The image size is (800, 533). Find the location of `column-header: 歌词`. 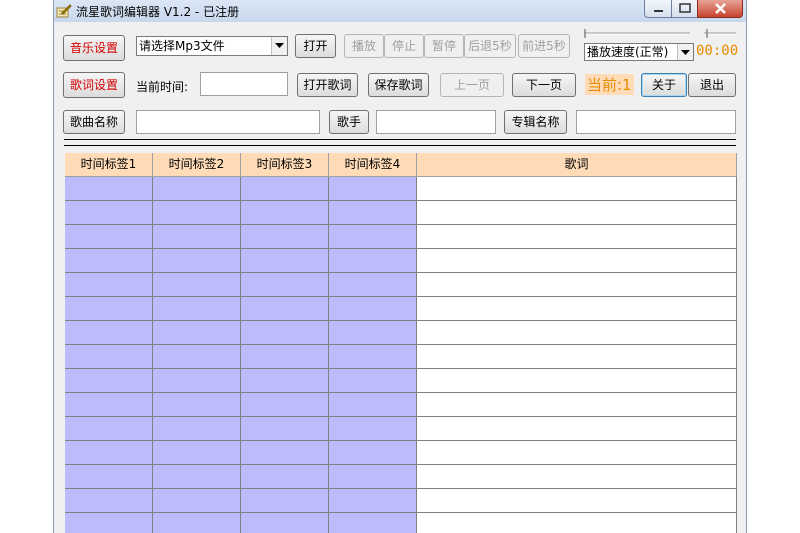

column-header: 歌词 is located at coordinates (577, 165).